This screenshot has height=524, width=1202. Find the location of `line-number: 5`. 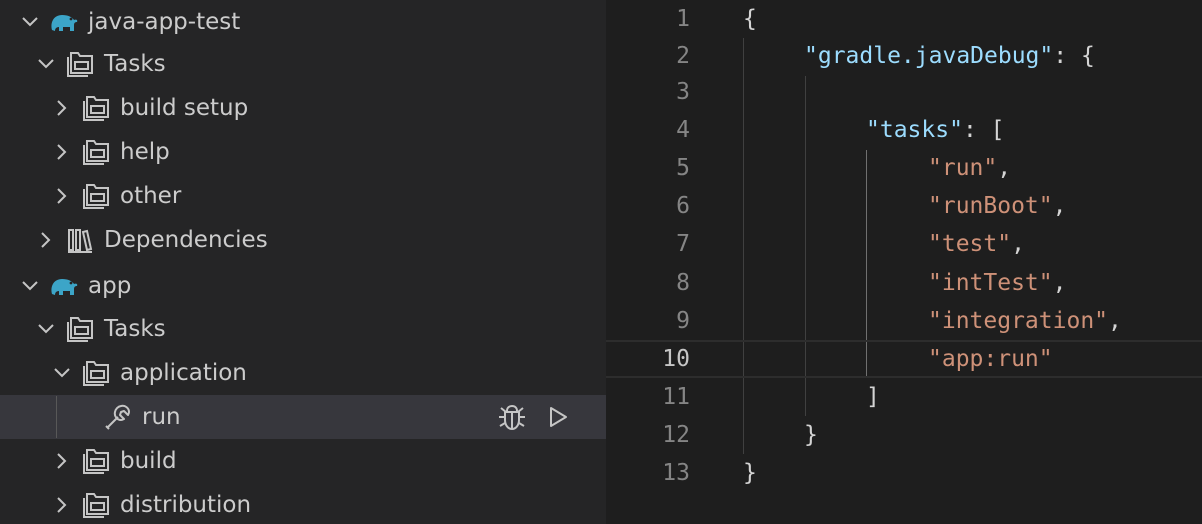

line-number: 5 is located at coordinates (683, 168).